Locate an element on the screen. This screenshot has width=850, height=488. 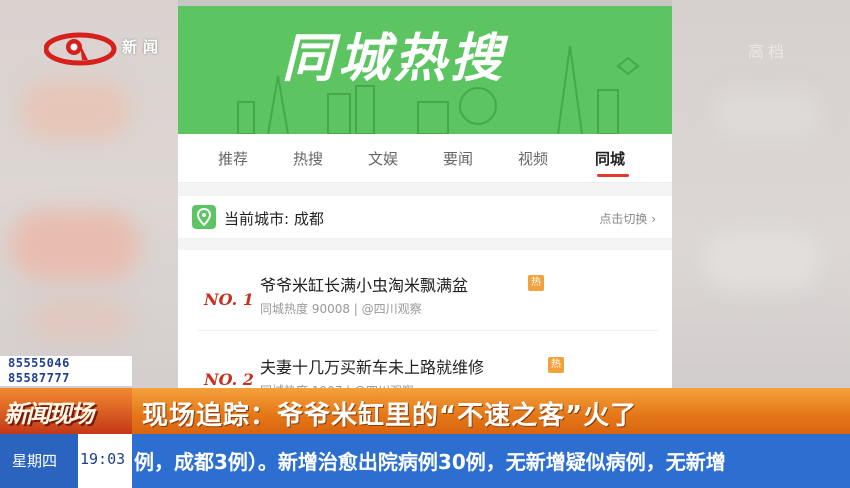
faded-background-text: 高档 is located at coordinates (768, 51).